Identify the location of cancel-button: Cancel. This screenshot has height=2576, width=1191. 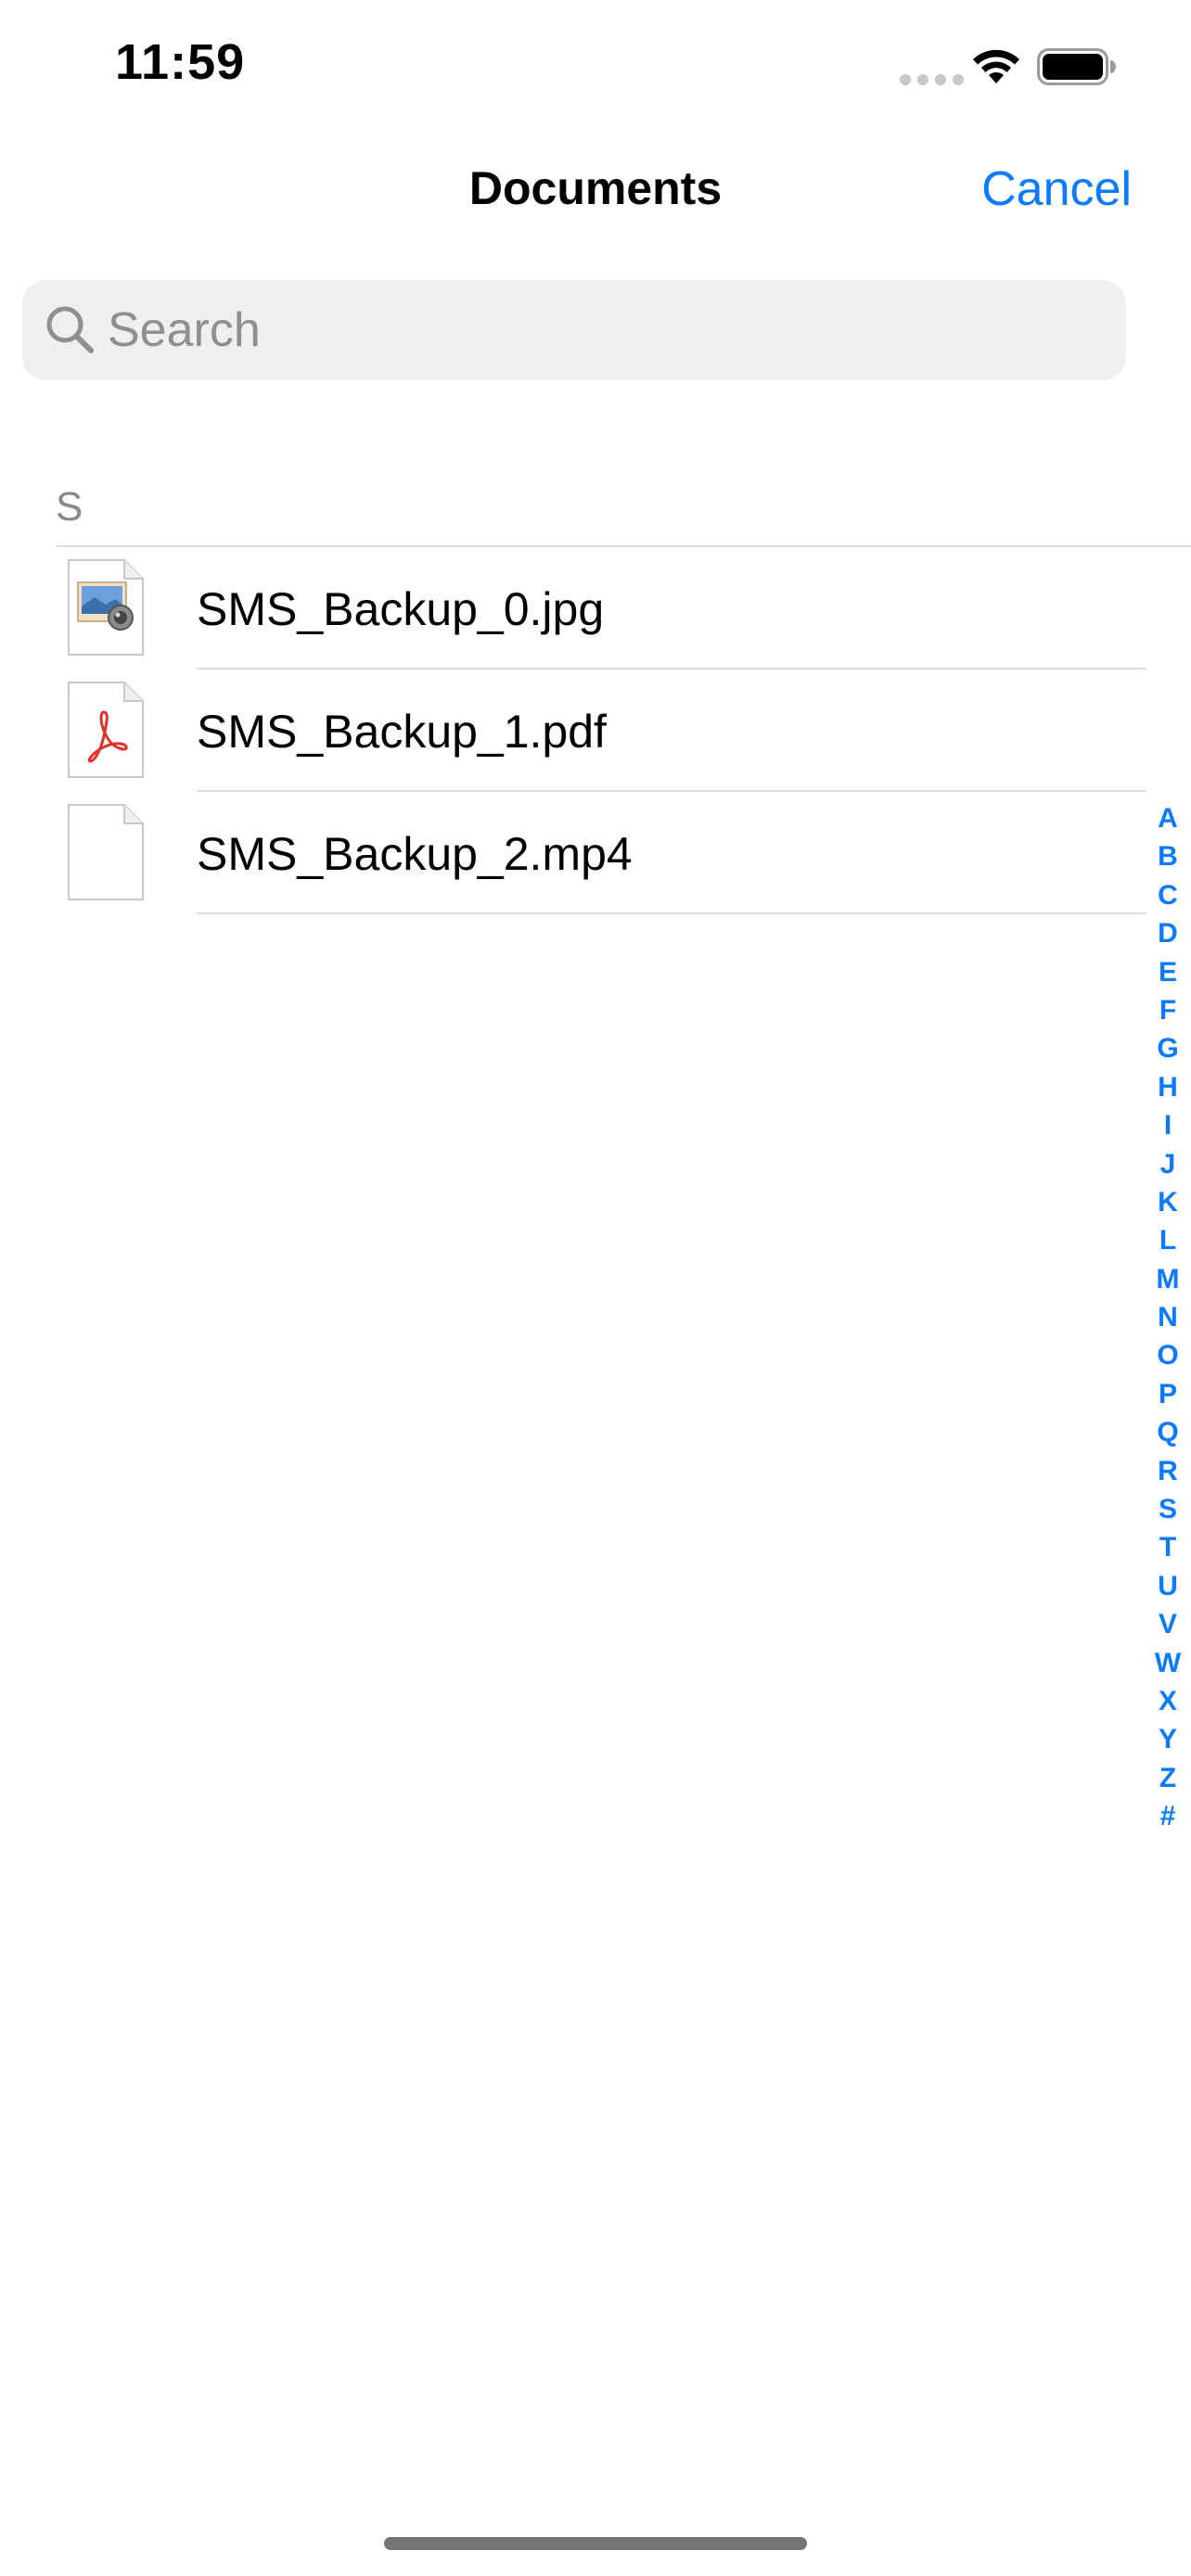
(1056, 189).